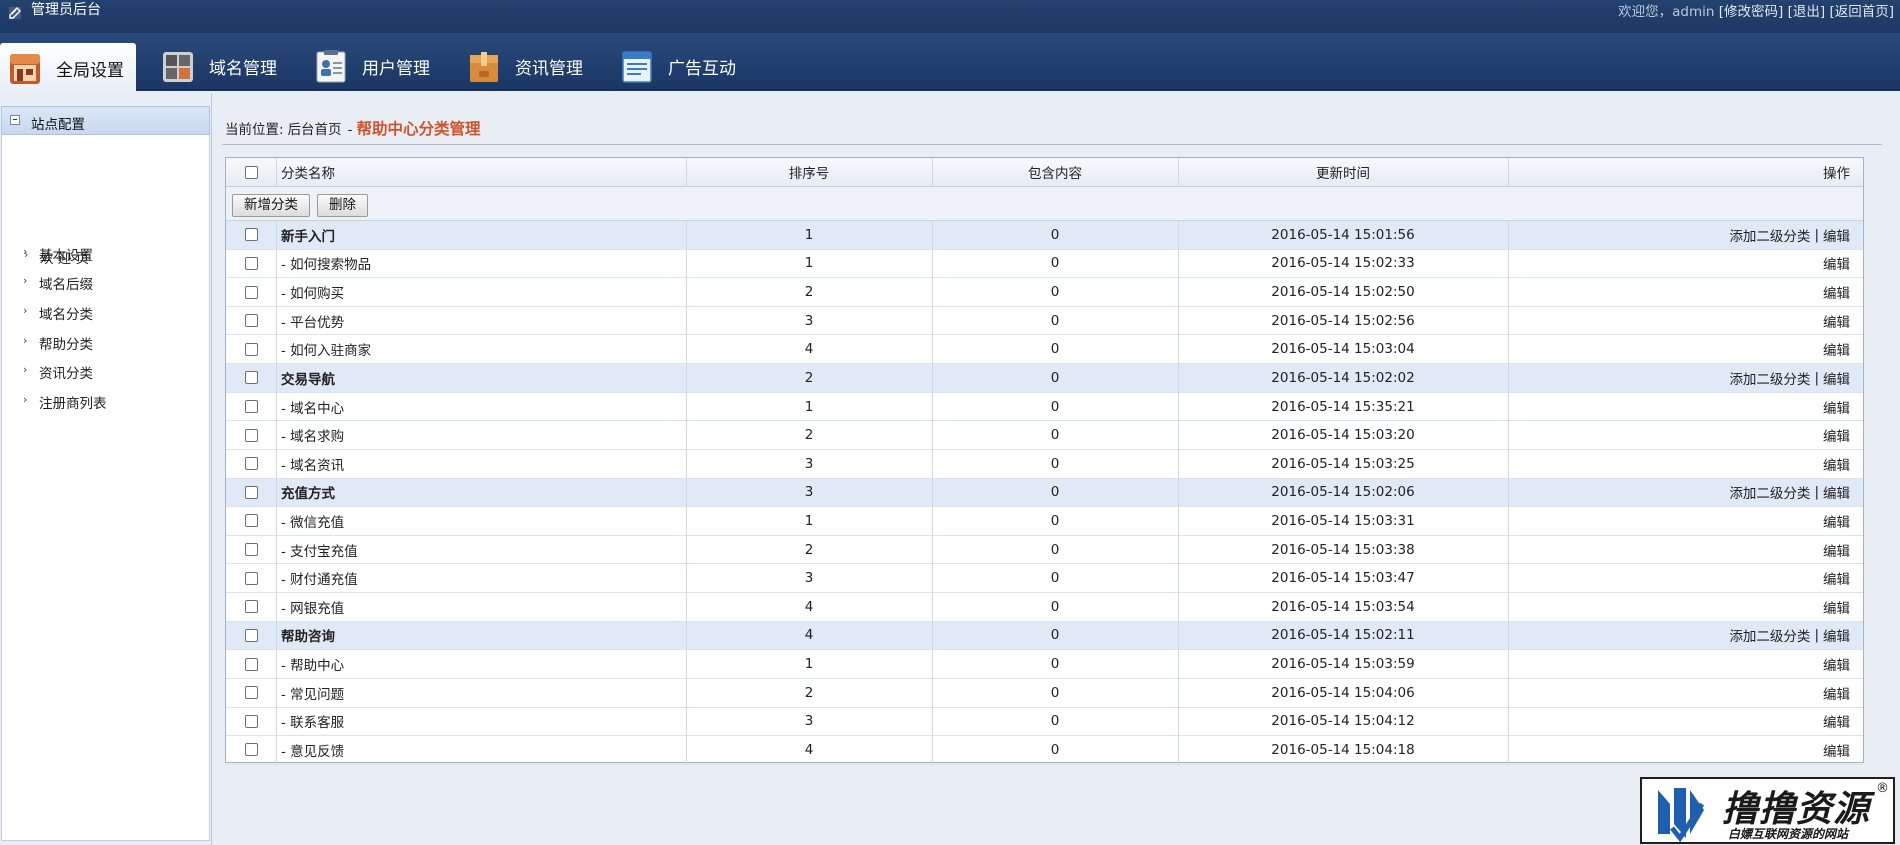 This screenshot has width=1900, height=845. Describe the element at coordinates (1044, 321) in the screenshot. I see `table-row: - 平台优势 3 0 2016-05-14 15:02:56 编辑` at that location.